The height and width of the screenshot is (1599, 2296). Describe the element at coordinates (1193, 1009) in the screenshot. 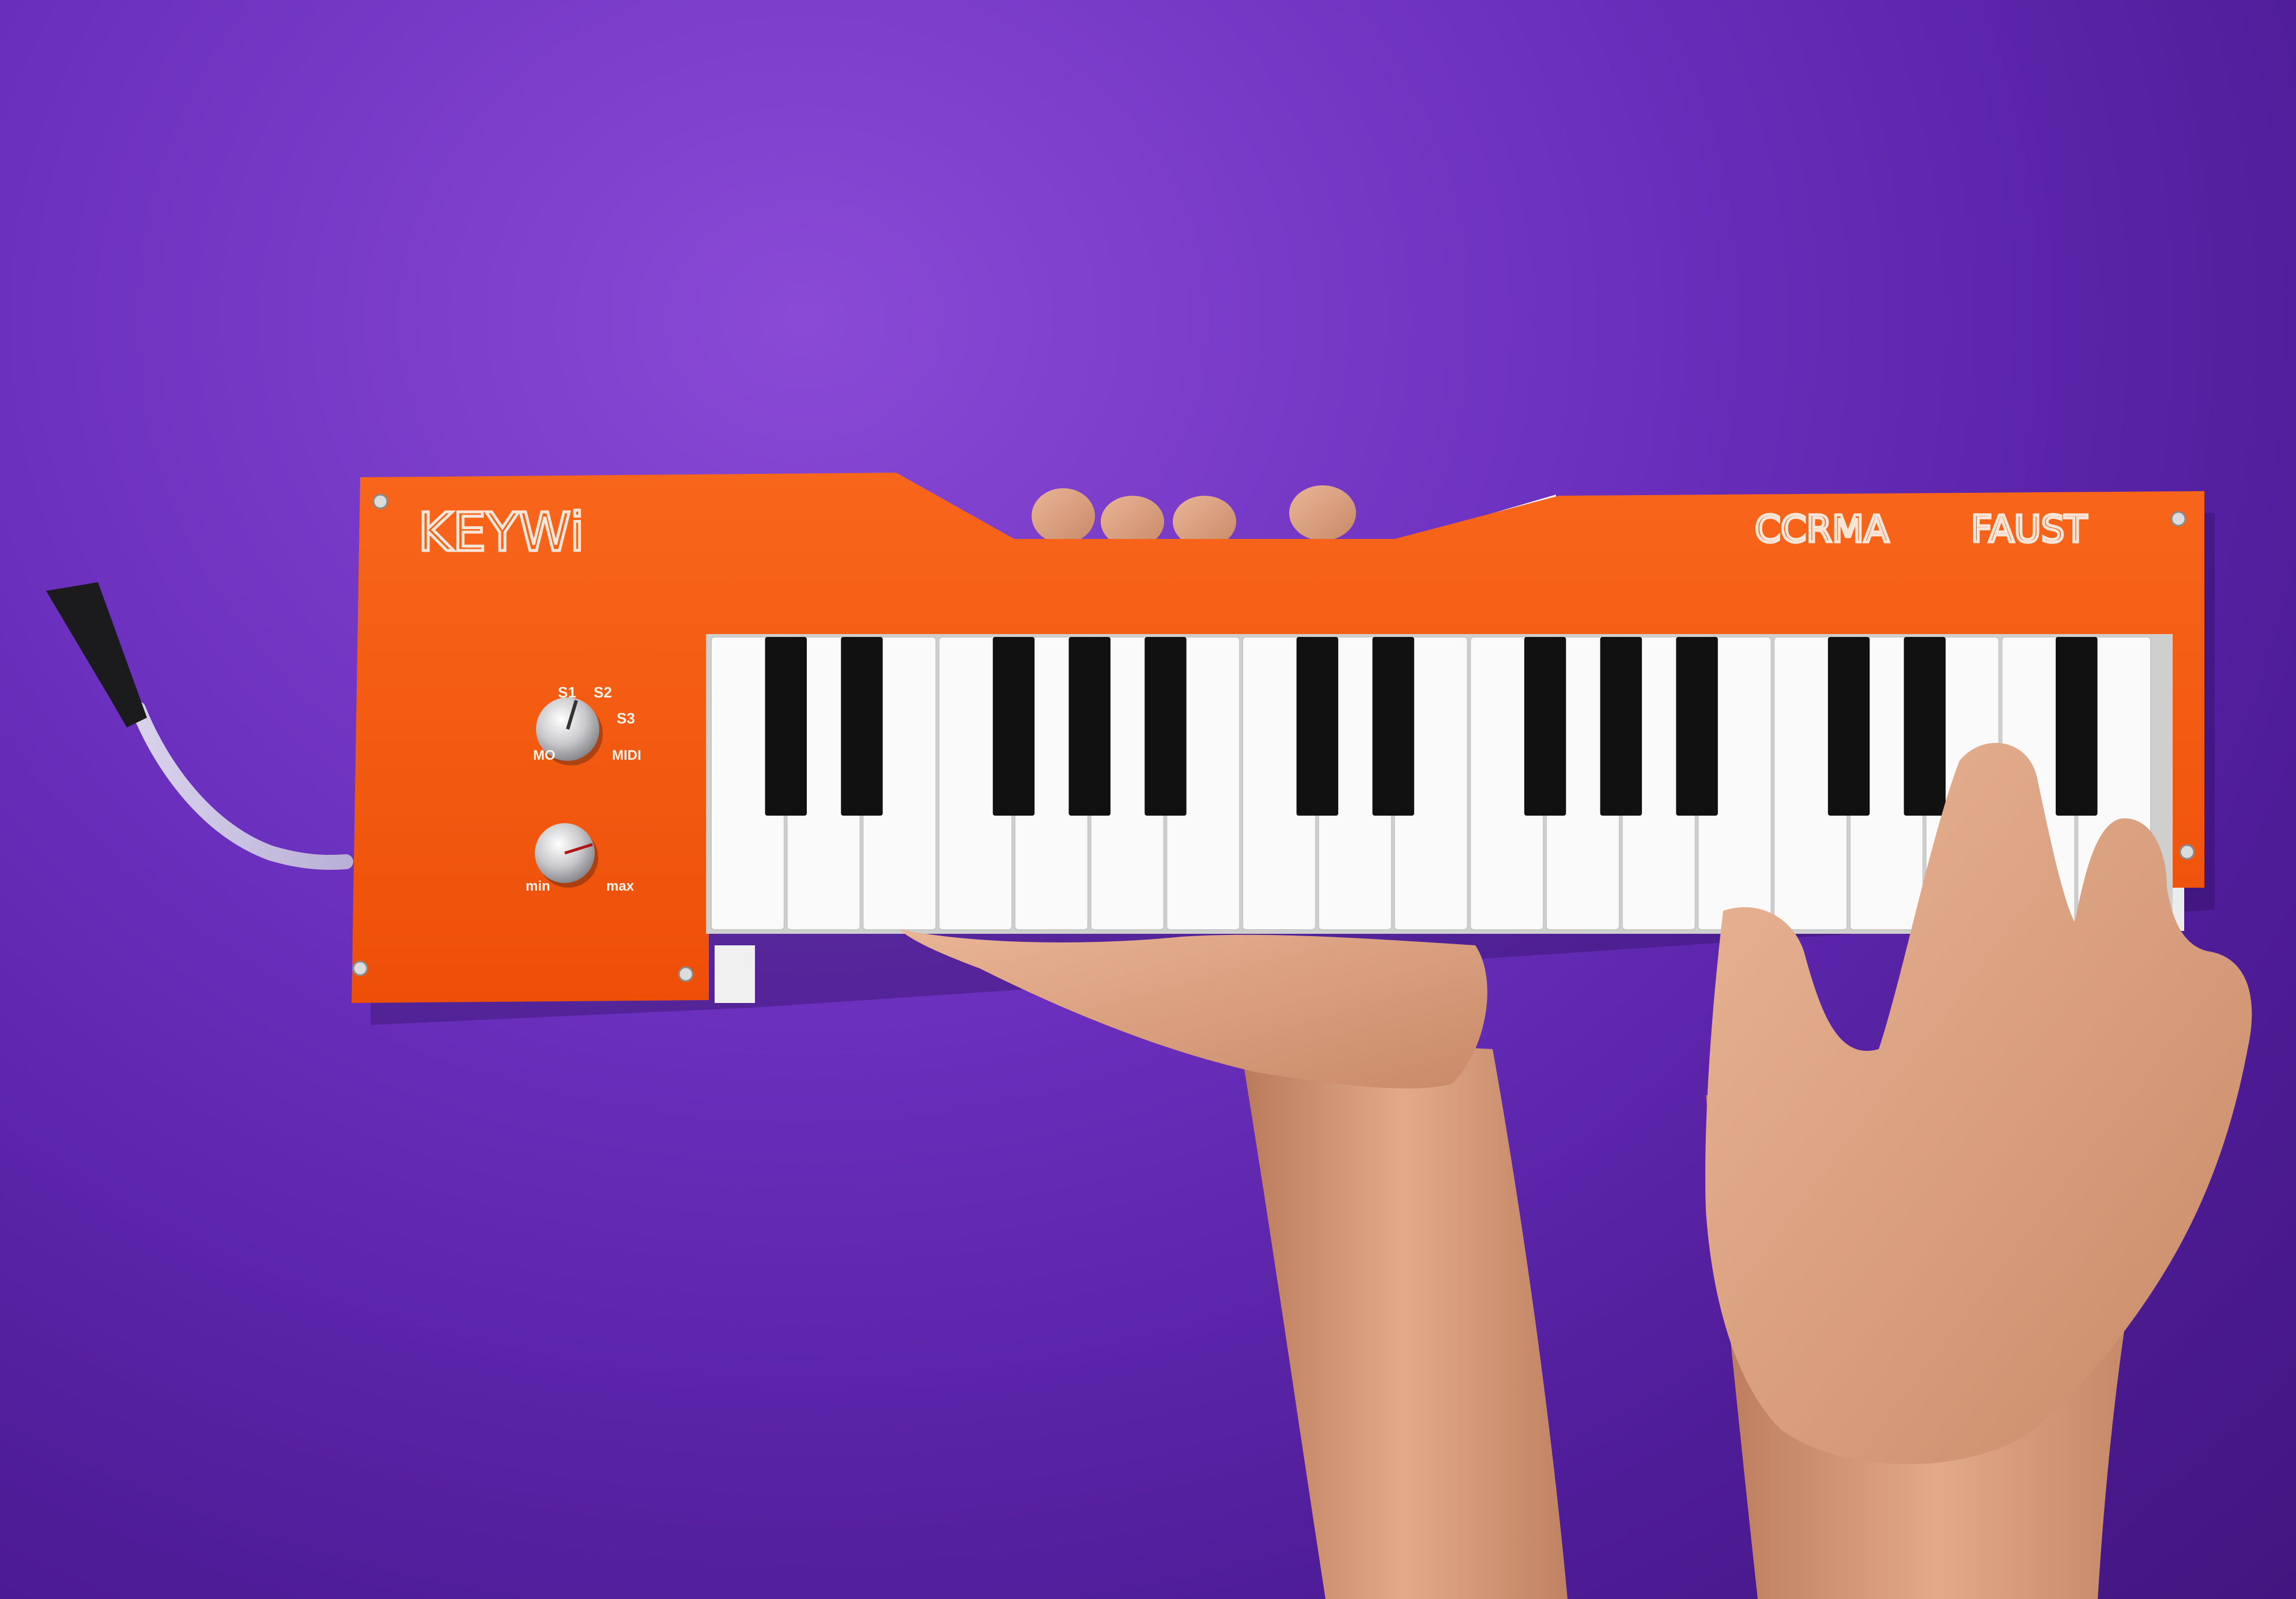

I see `left-hand` at that location.